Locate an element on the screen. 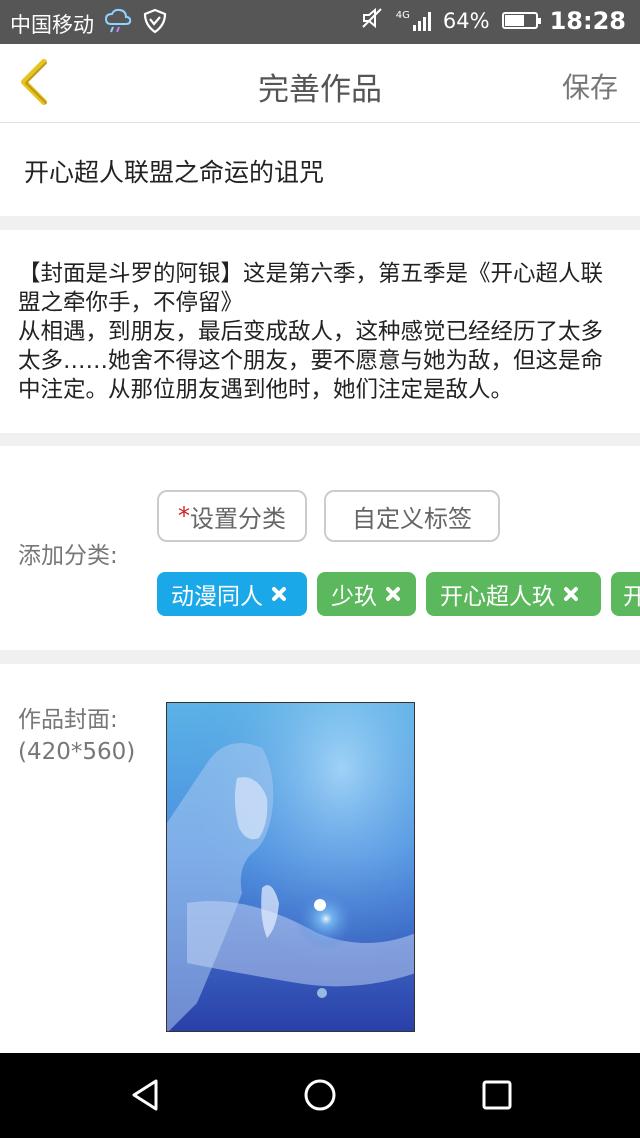 The height and width of the screenshot is (1138, 640). carrier-name: 中国移动 is located at coordinates (52, 24).